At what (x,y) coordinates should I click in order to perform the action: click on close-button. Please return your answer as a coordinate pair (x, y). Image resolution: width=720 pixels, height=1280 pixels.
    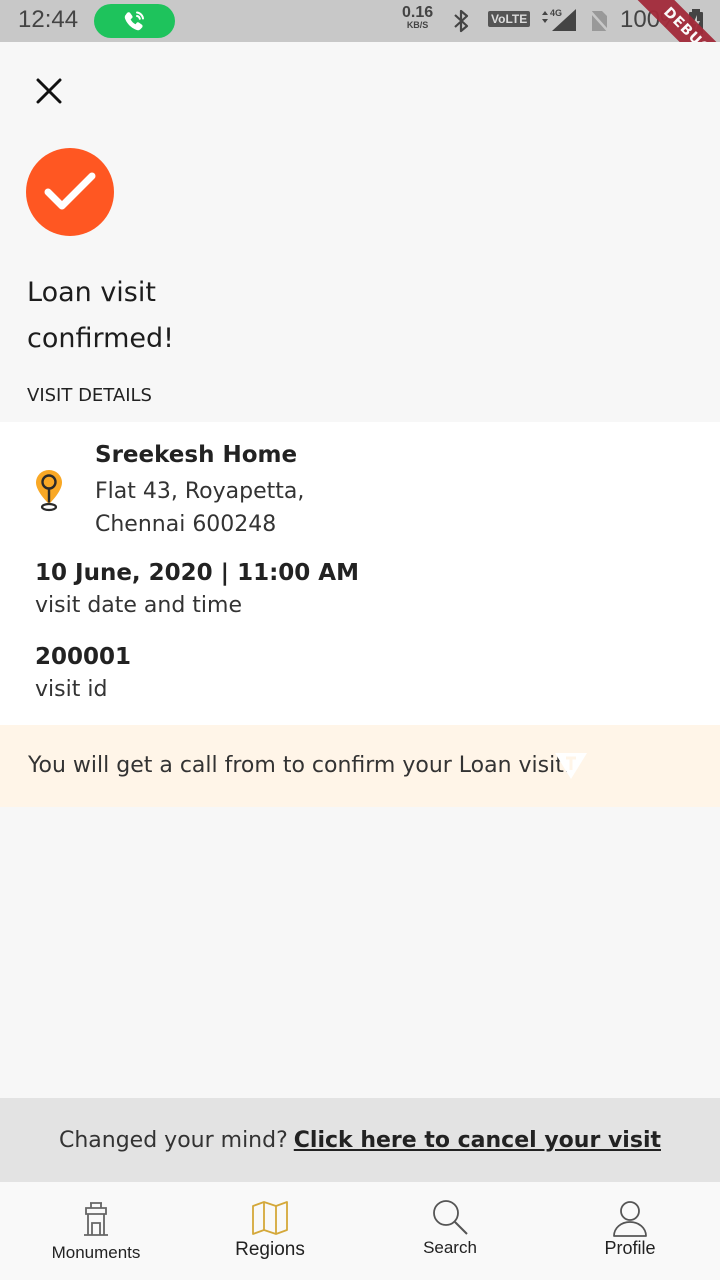
    Looking at the image, I should click on (49, 91).